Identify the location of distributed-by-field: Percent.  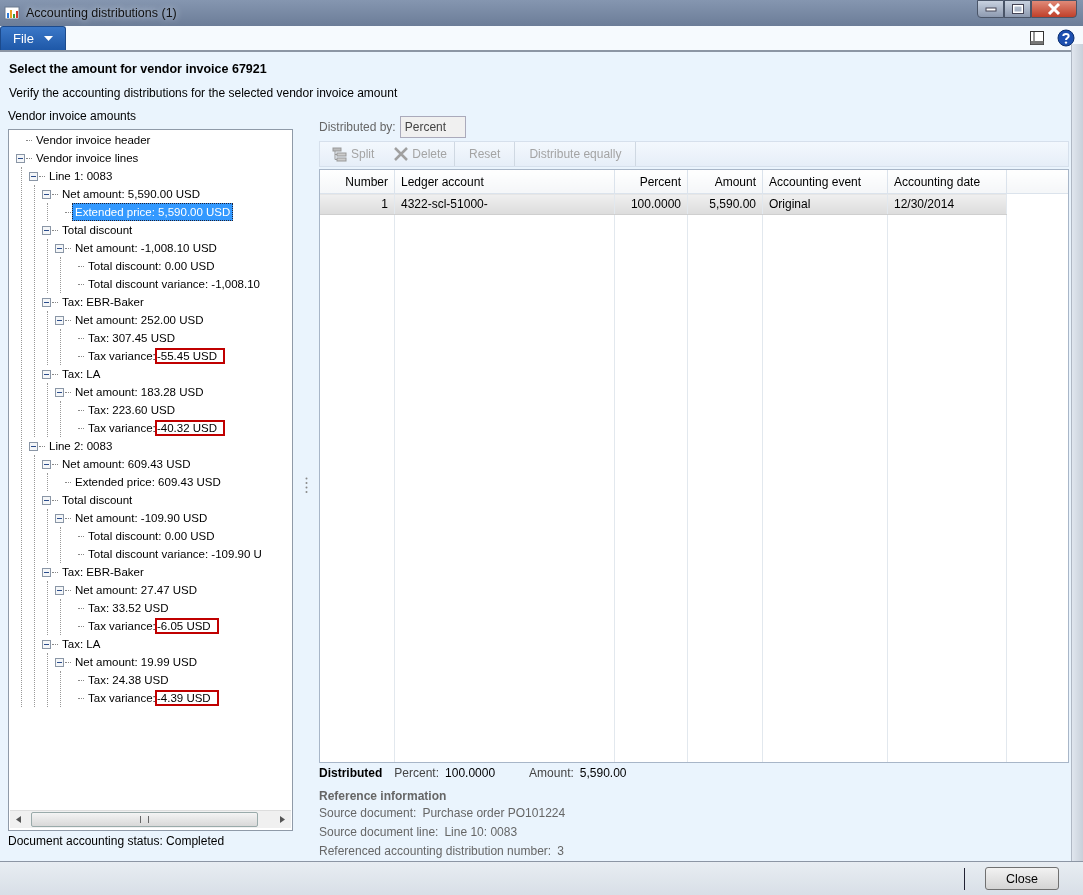
(432, 127).